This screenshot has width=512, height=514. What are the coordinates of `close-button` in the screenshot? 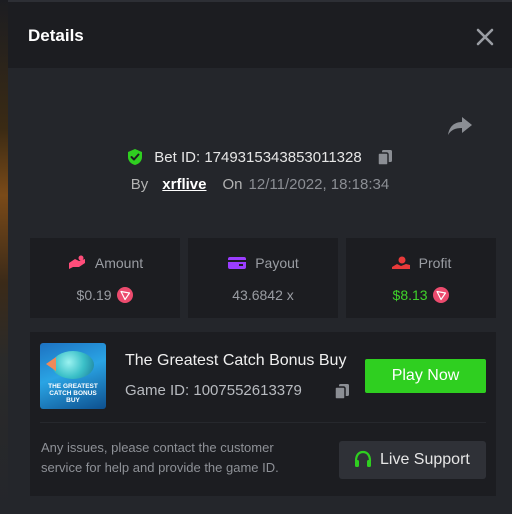 It's located at (485, 37).